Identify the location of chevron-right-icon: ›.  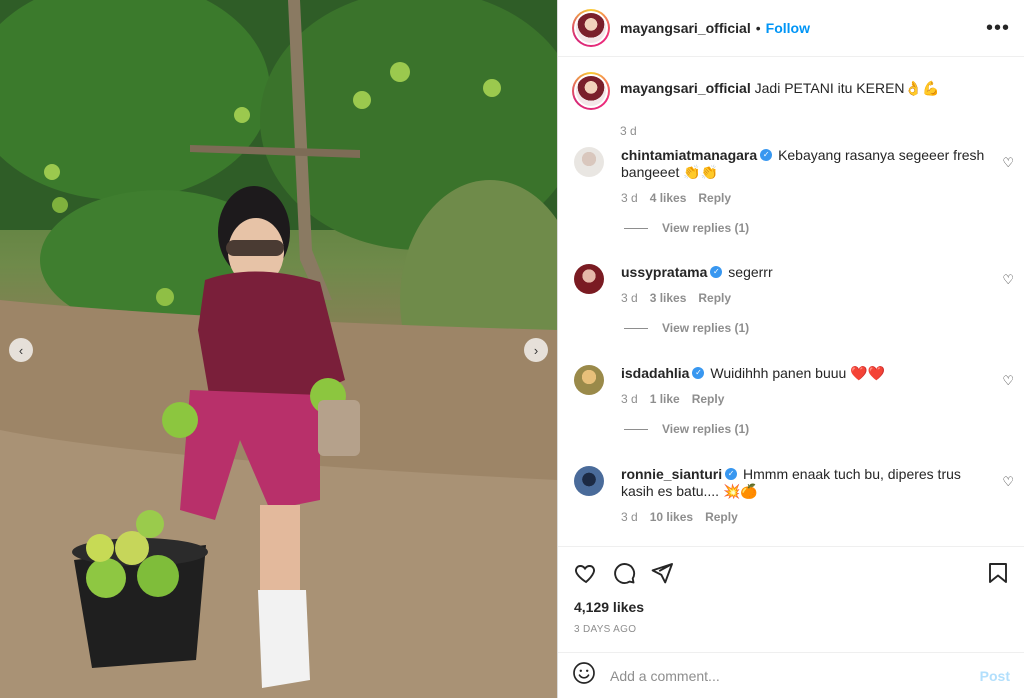
(536, 350).